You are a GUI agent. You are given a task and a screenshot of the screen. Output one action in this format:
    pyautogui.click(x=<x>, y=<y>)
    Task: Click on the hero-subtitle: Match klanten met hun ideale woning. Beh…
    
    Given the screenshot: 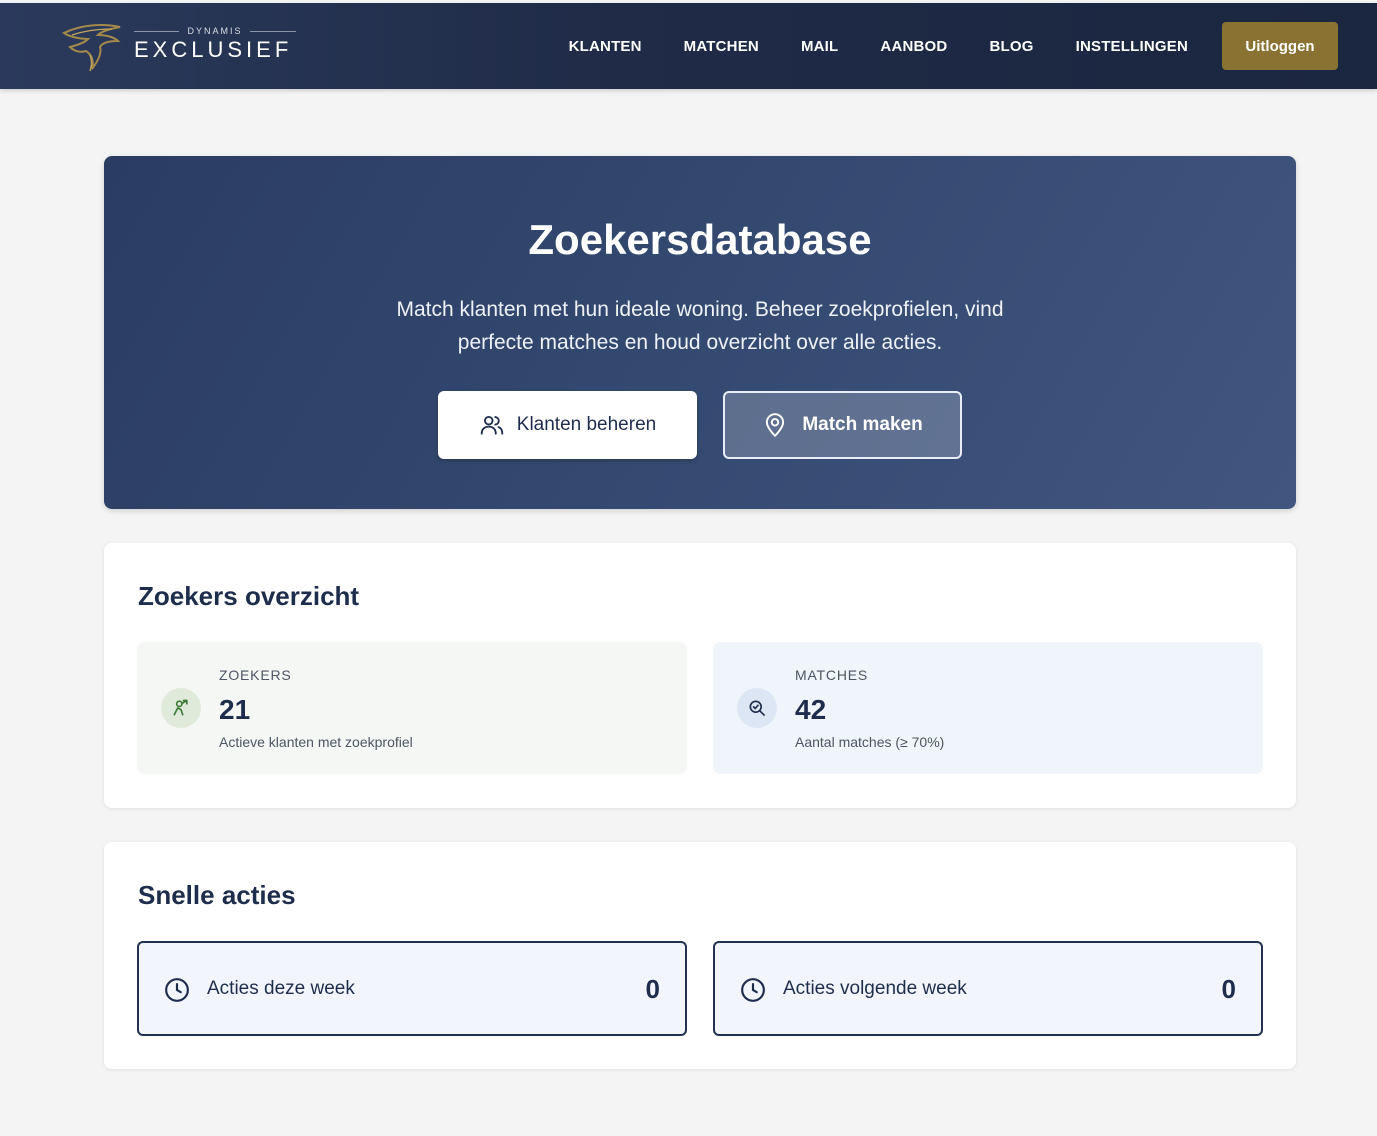 What is the action you would take?
    pyautogui.click(x=700, y=326)
    